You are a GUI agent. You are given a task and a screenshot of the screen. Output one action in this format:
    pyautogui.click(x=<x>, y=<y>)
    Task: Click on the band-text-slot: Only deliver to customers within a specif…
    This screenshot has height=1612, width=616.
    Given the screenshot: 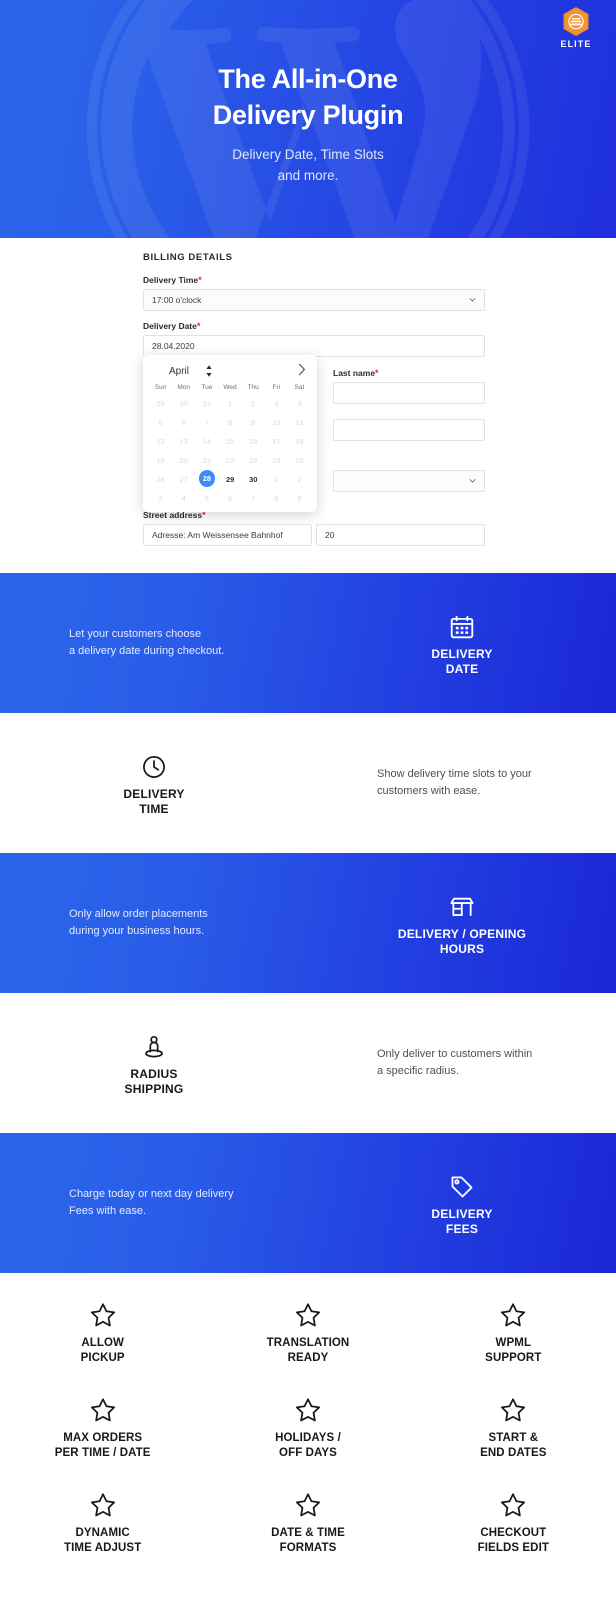 What is the action you would take?
    pyautogui.click(x=462, y=1063)
    